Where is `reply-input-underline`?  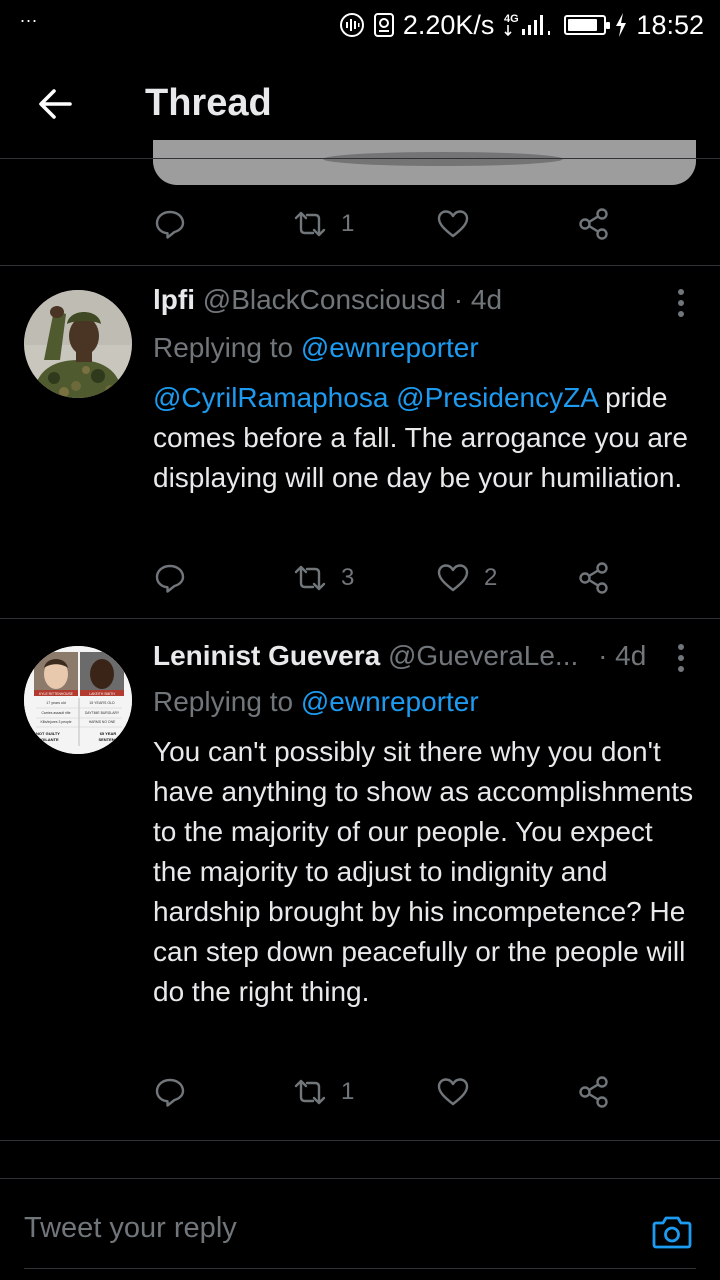
reply-input-underline is located at coordinates (360, 1268).